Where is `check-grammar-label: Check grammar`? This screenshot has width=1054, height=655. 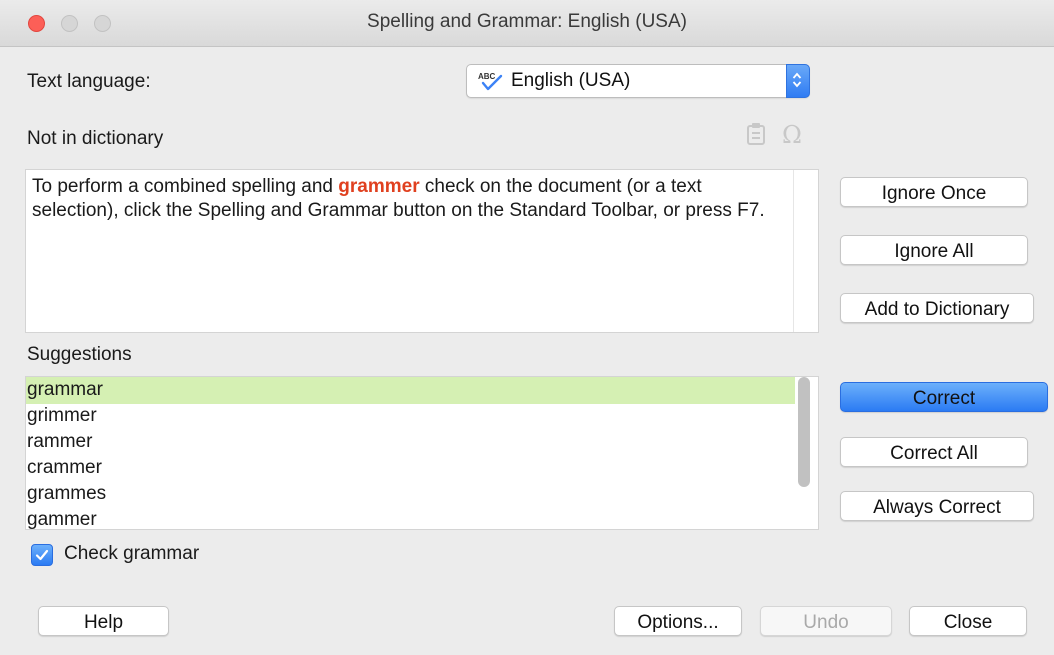 check-grammar-label: Check grammar is located at coordinates (132, 553).